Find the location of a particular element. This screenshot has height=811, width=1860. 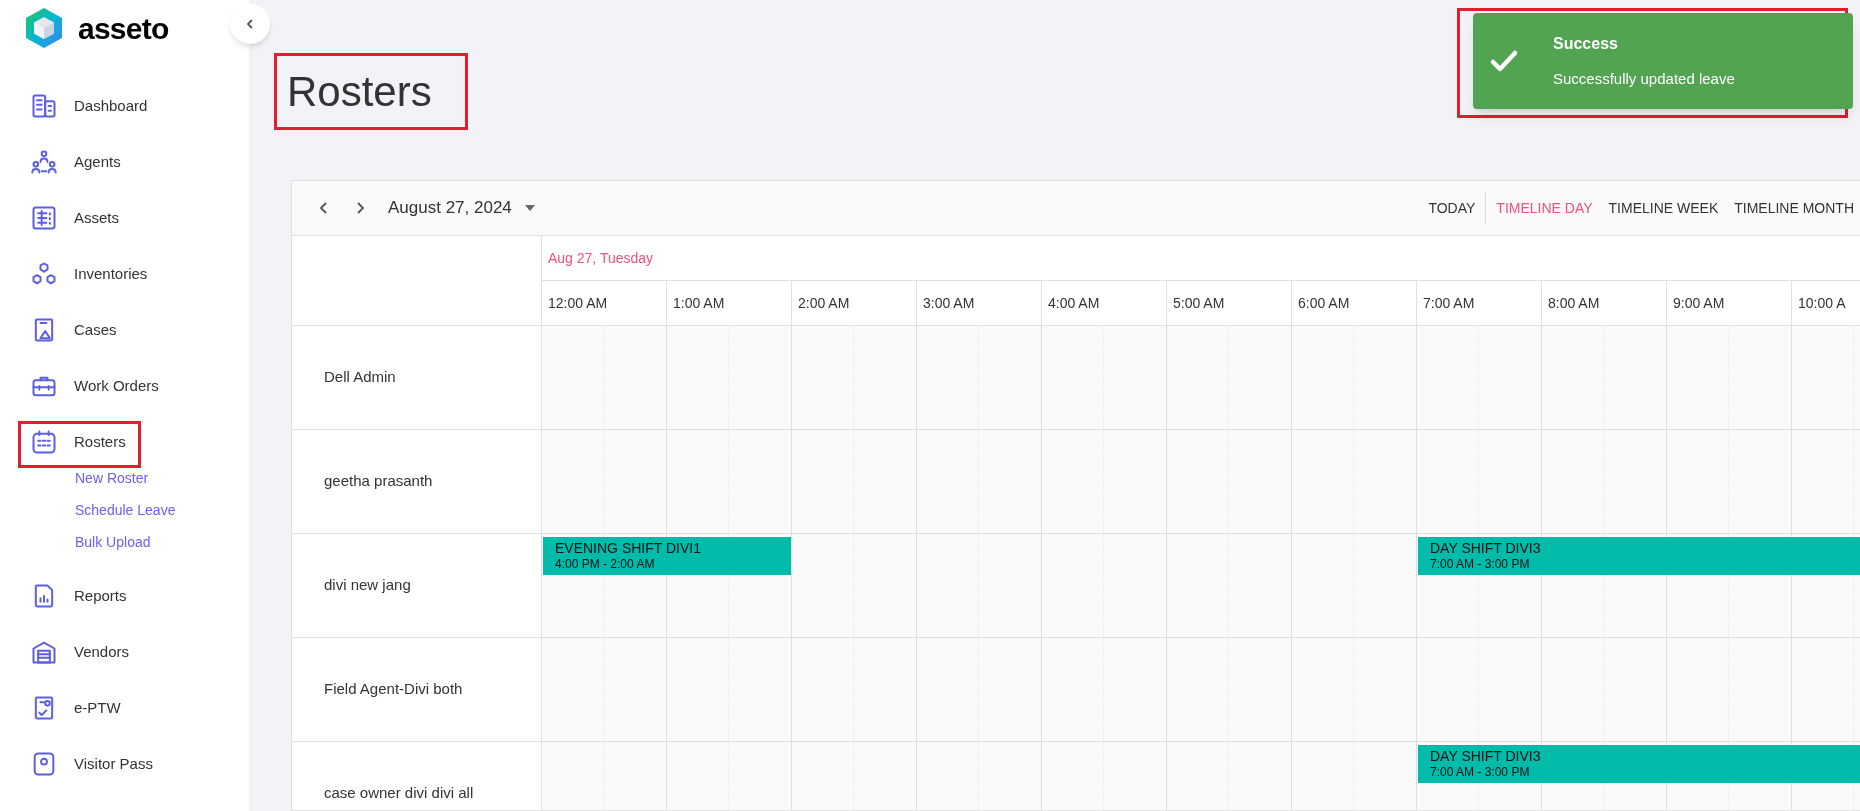

time-label: 3:00 AM is located at coordinates (949, 303).